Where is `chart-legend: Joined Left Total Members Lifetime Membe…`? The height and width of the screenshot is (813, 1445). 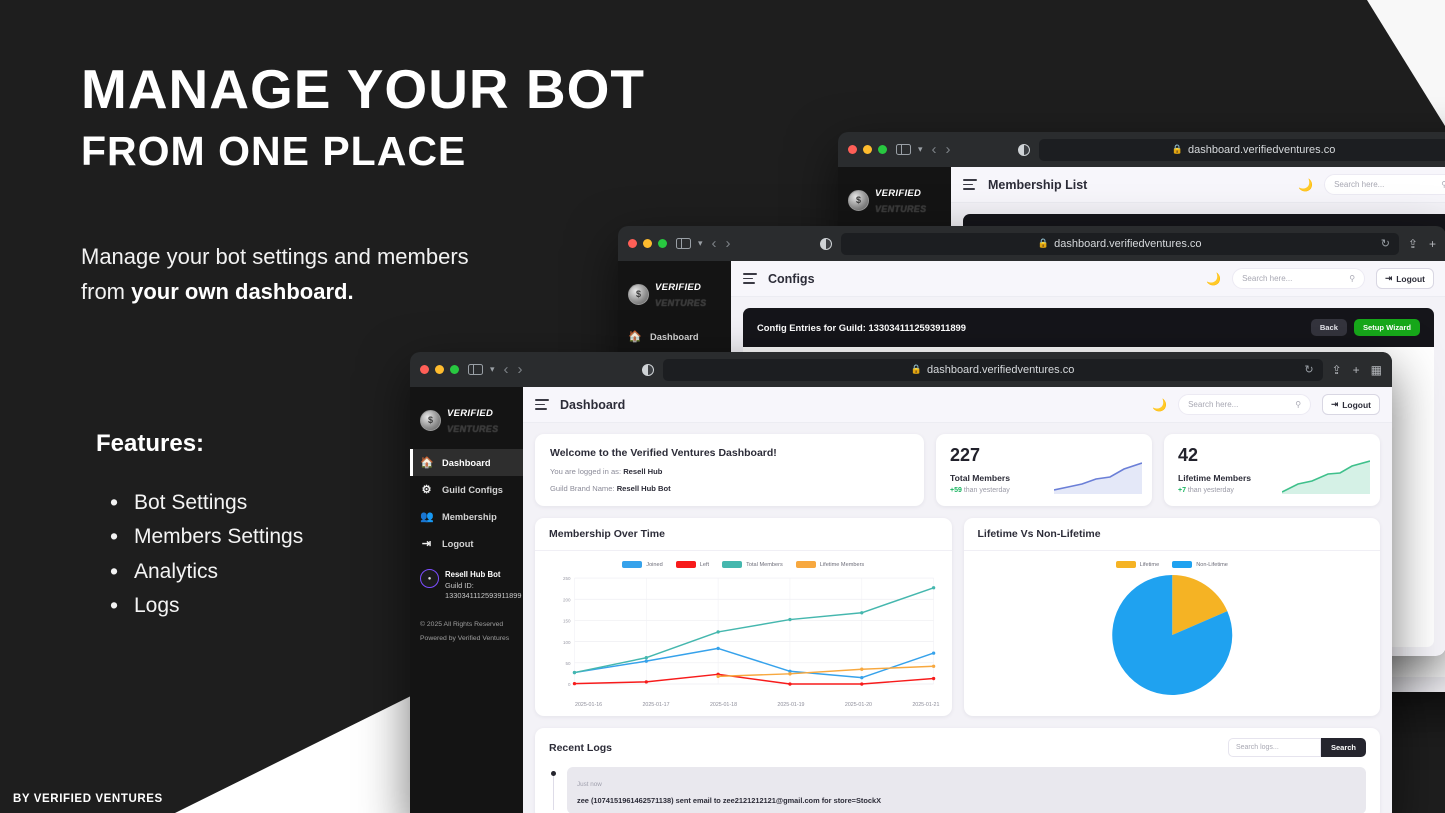 chart-legend: Joined Left Total Members Lifetime Membe… is located at coordinates (743, 564).